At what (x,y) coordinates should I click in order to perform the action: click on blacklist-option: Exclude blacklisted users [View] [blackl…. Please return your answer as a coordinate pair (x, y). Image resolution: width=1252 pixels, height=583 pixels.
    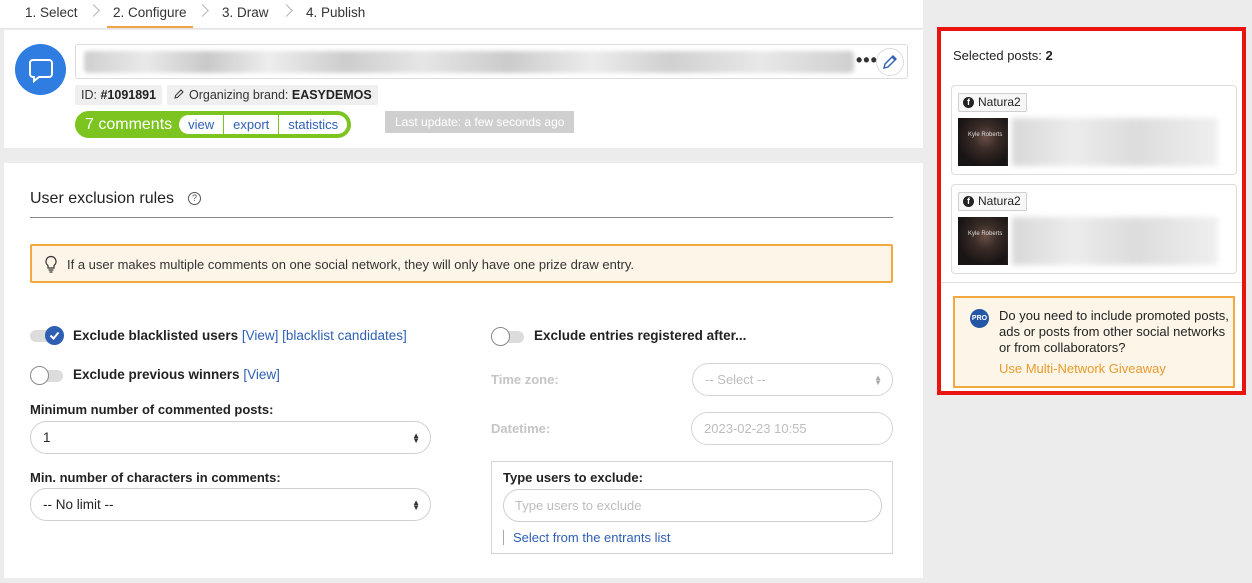
    Looking at the image, I should click on (240, 335).